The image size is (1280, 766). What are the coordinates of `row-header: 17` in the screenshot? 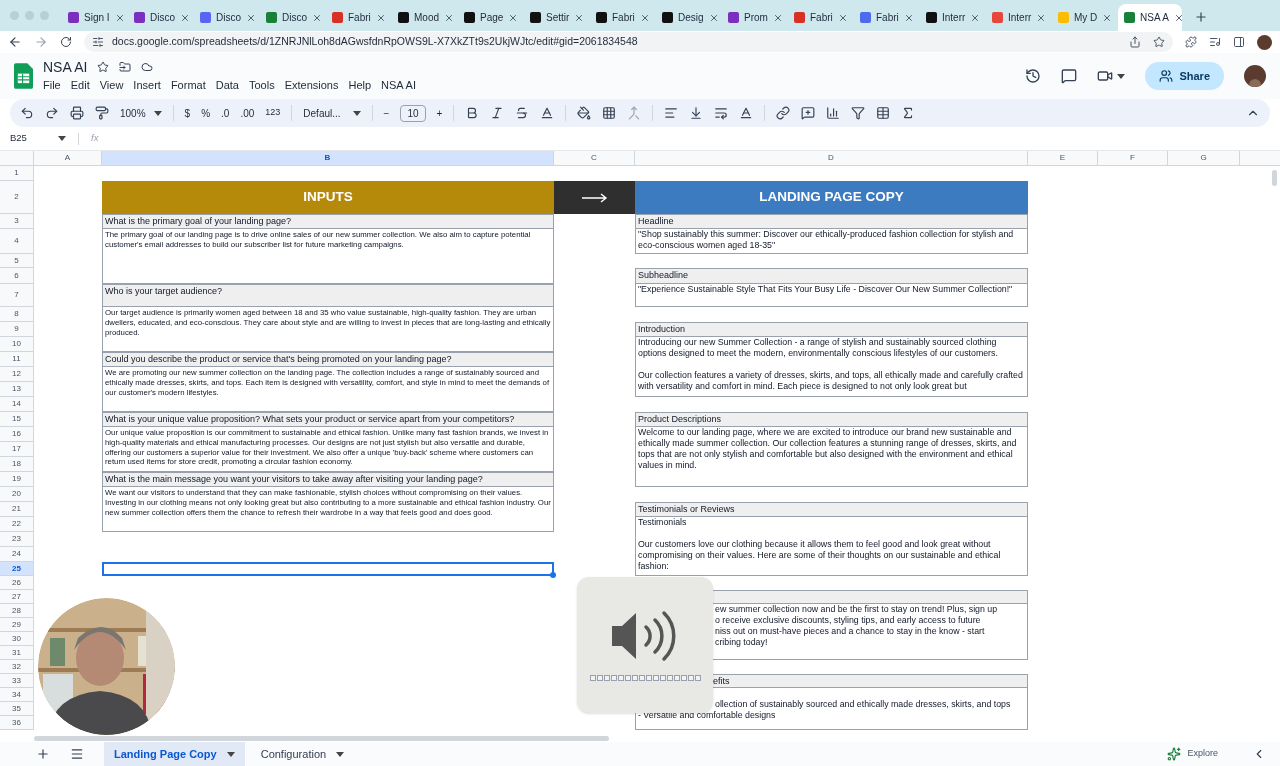 It's located at (17, 449).